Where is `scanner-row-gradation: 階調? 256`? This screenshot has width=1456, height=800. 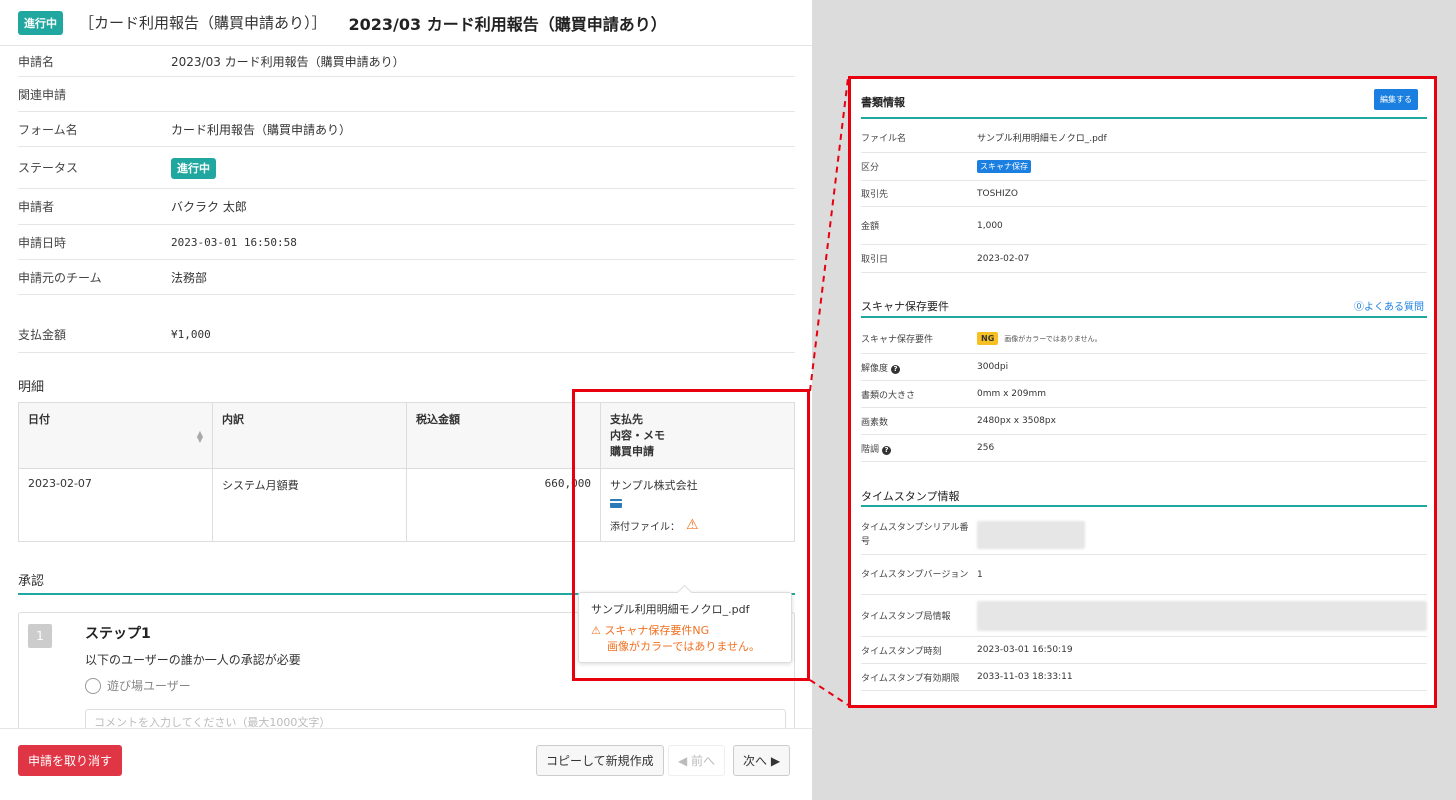 scanner-row-gradation: 階調? 256 is located at coordinates (1144, 448).